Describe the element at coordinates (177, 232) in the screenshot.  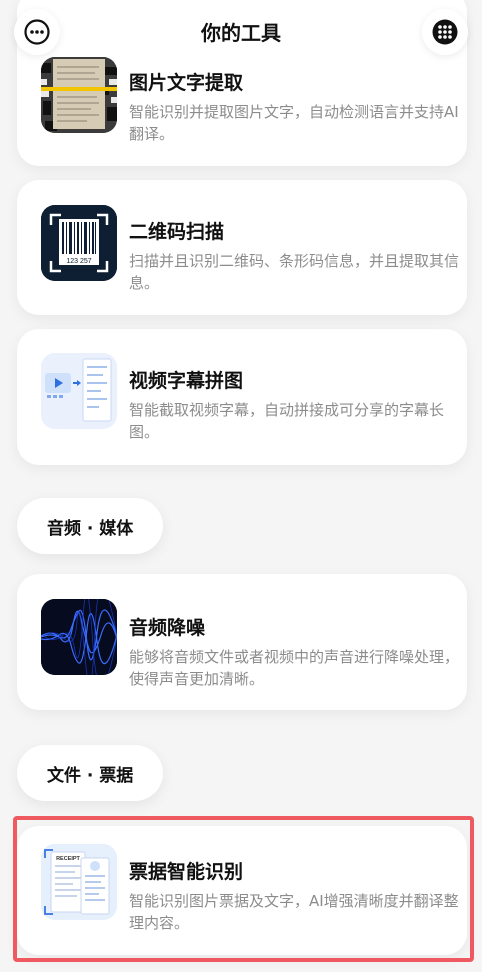
I see `tool-title: 二维码扫描` at that location.